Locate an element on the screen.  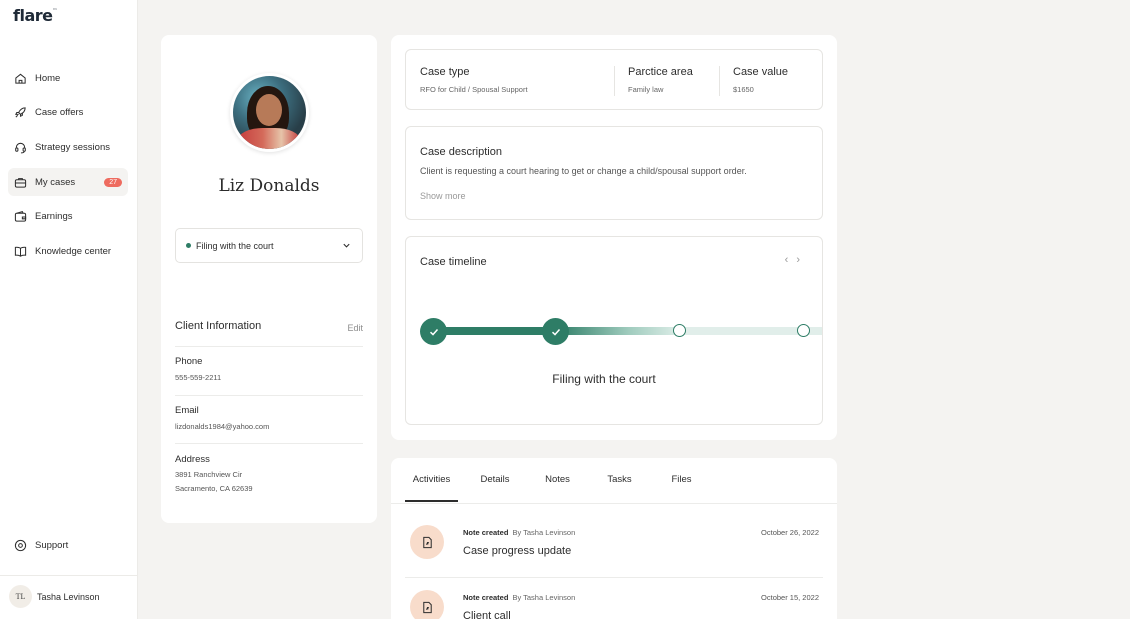
status-dot is located at coordinates (188, 245).